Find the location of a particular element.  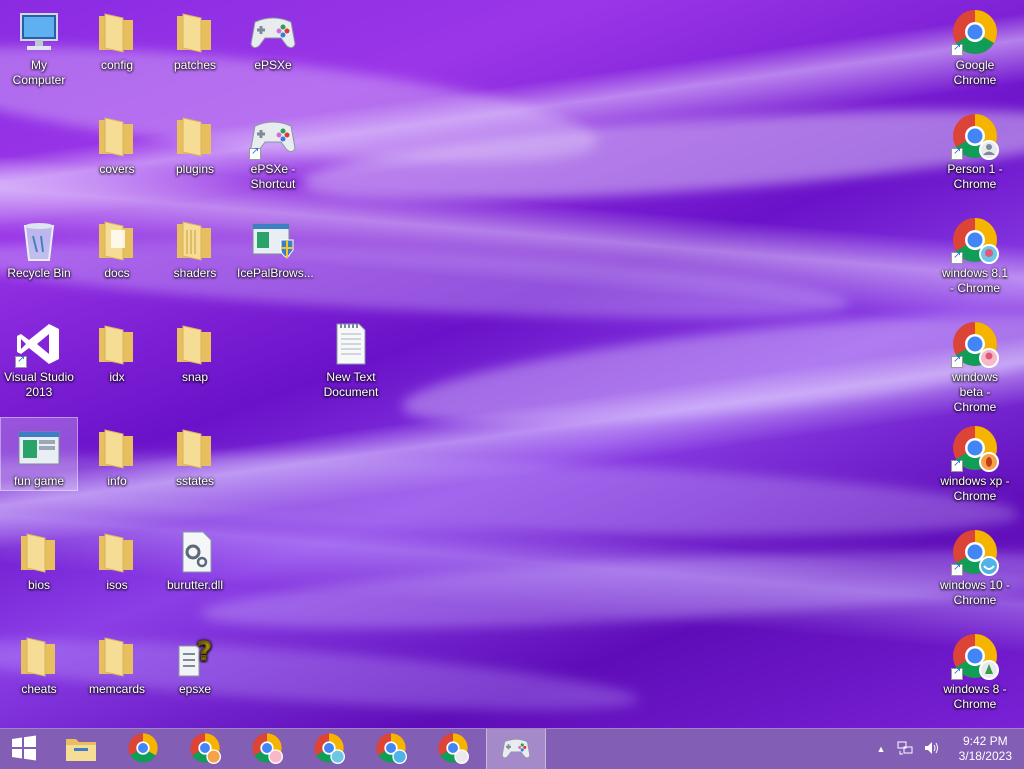

desktop-icon-folder-bios: bios is located at coordinates (39, 570).